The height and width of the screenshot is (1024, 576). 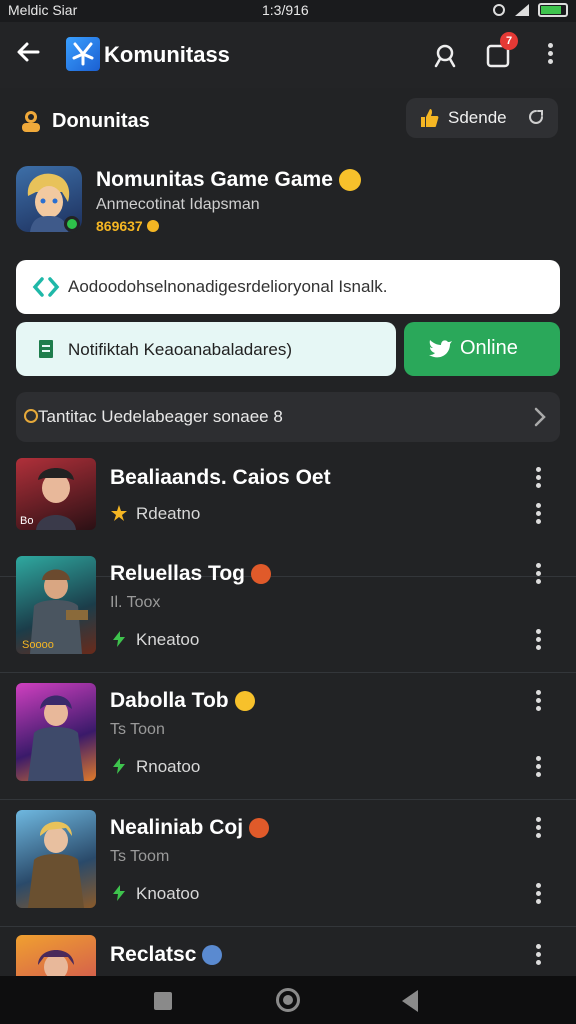 I want to click on feature-row-text: Tantitac Uedelabeager sonaee 8, so click(x=160, y=416).